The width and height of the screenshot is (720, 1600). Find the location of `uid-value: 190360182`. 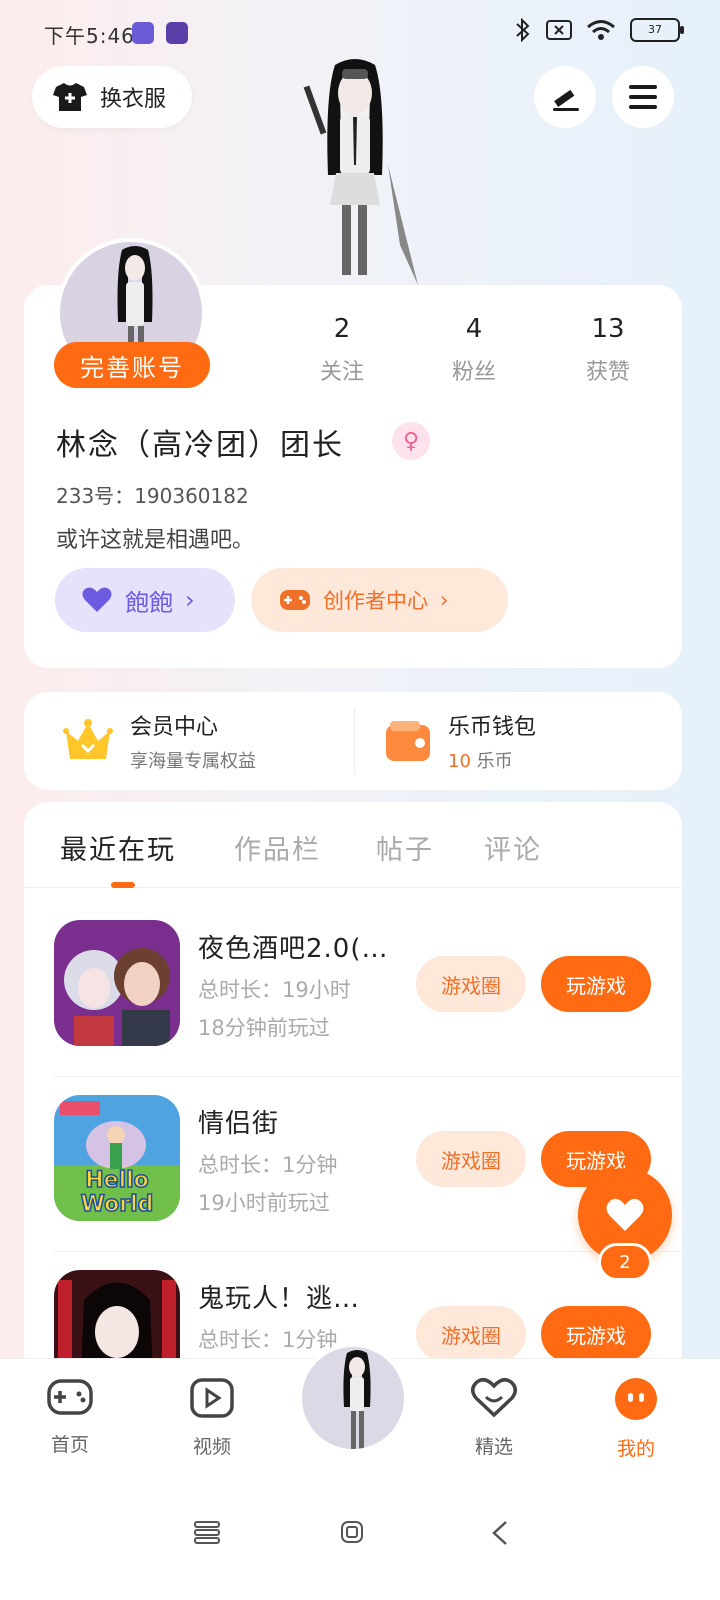

uid-value: 190360182 is located at coordinates (191, 496).